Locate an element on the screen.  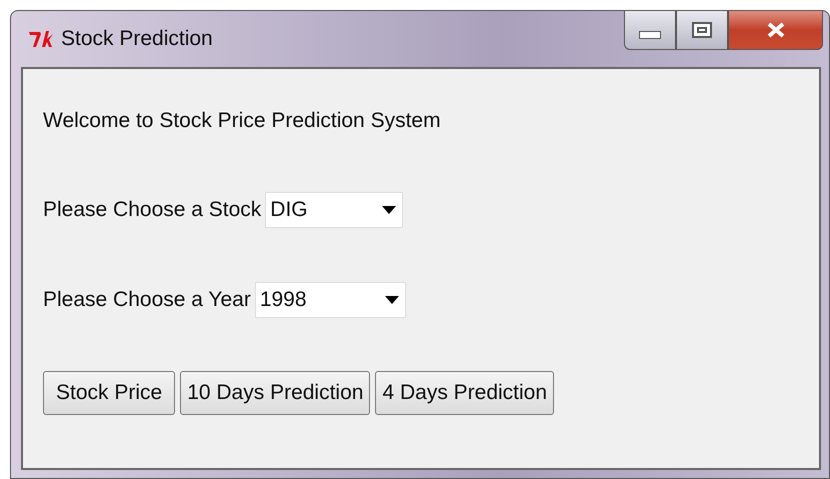
close-icon is located at coordinates (776, 30).